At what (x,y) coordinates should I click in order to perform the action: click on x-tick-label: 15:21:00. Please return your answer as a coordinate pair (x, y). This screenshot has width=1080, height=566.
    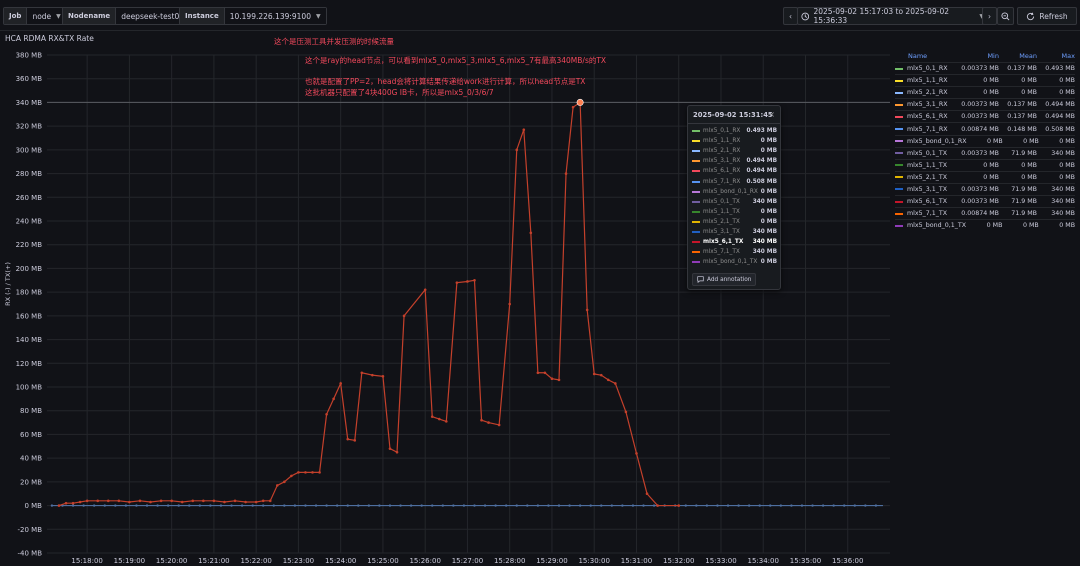
    Looking at the image, I should click on (213, 561).